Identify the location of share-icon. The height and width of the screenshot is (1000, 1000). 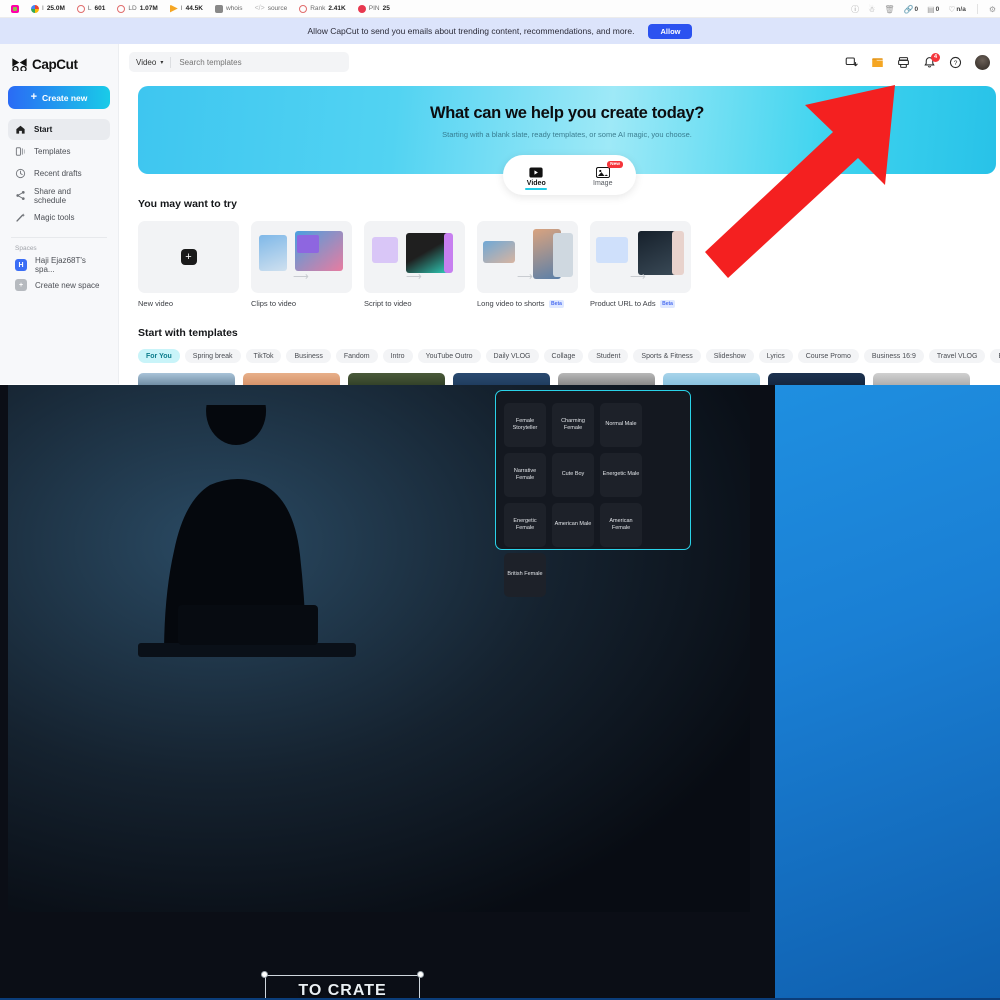
(20, 195).